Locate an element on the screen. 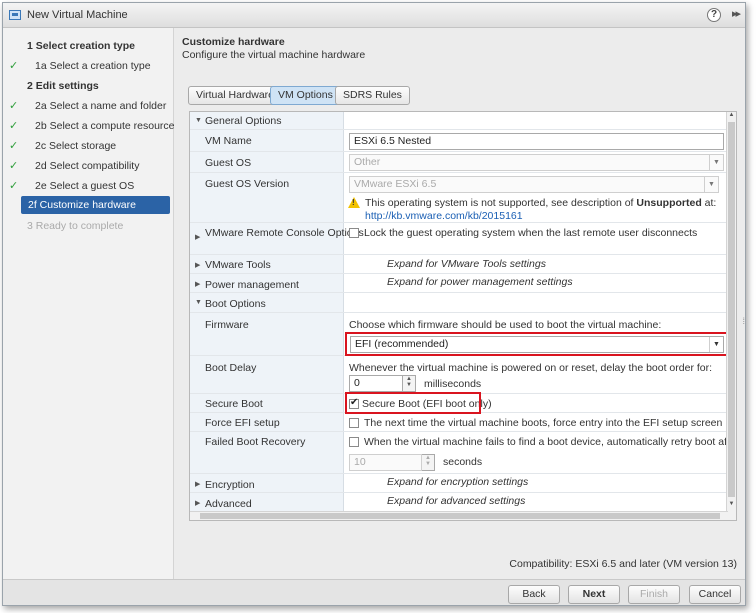 Image resolution: width=756 pixels, height=613 pixels. nav-step-2b: ✓ 2b Select a compute resource is located at coordinates (89, 126).